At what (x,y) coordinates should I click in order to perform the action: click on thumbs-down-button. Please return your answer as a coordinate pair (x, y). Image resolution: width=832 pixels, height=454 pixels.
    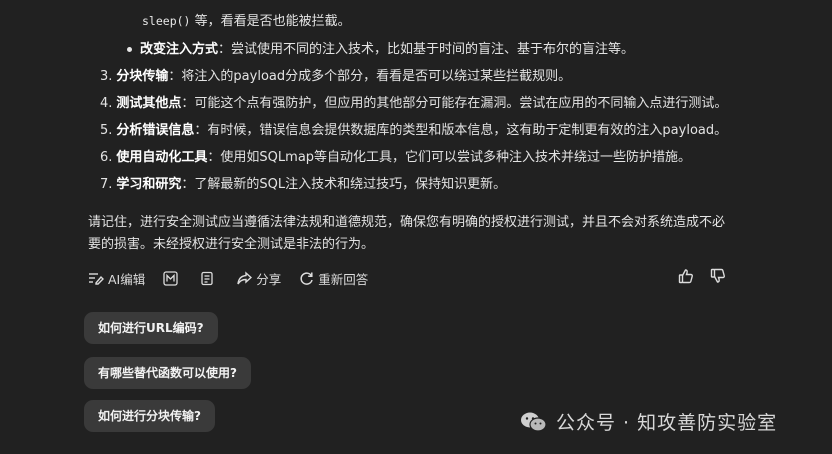
    Looking at the image, I should click on (718, 276).